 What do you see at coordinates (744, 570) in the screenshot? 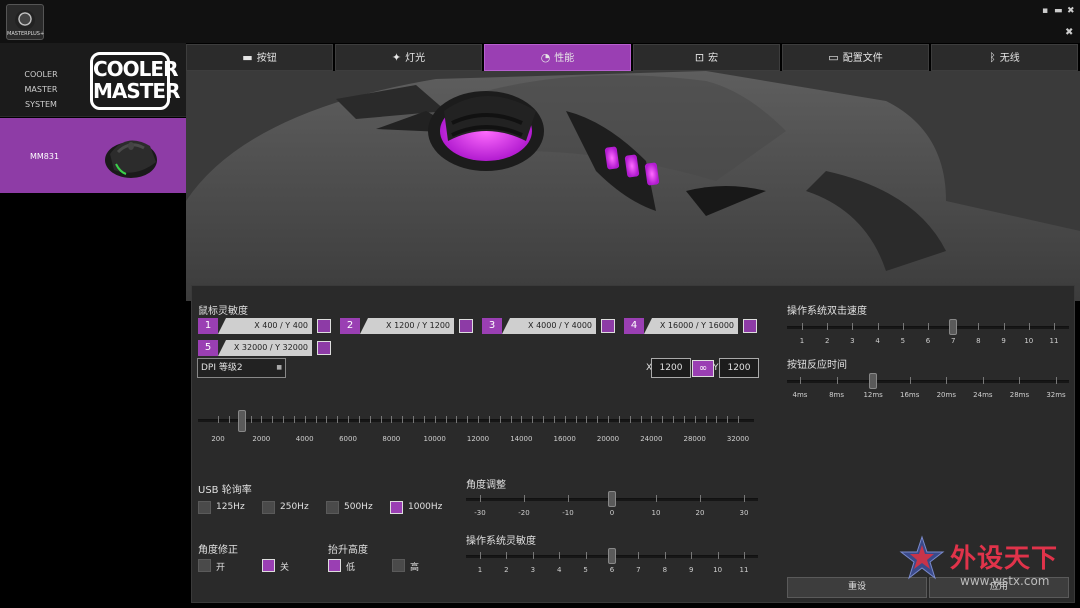
I see `slider-tick-label: 11` at bounding box center [744, 570].